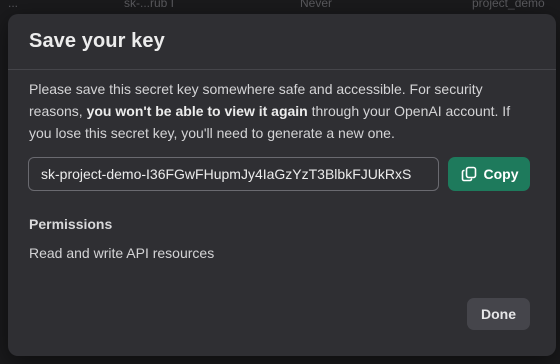 The image size is (560, 364). What do you see at coordinates (280, 5) in the screenshot?
I see `background-table-row: ... sk-...rub I Never project_demo` at bounding box center [280, 5].